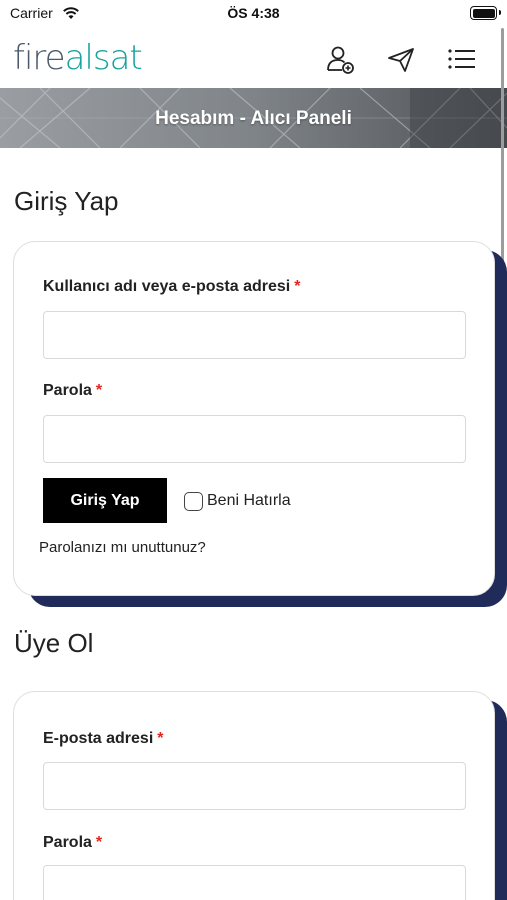 The height and width of the screenshot is (900, 507). What do you see at coordinates (66, 201) in the screenshot?
I see `login-section-title: Giriş Yap` at bounding box center [66, 201].